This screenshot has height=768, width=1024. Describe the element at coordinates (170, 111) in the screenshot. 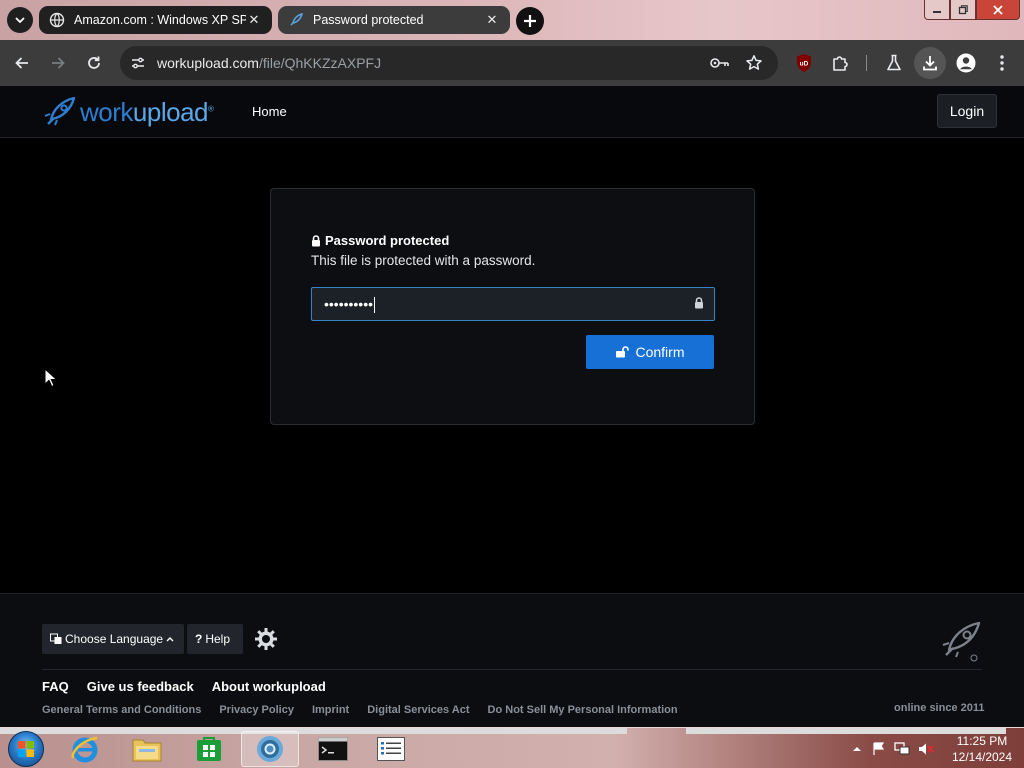

I see `logo-text-upload: upload` at that location.